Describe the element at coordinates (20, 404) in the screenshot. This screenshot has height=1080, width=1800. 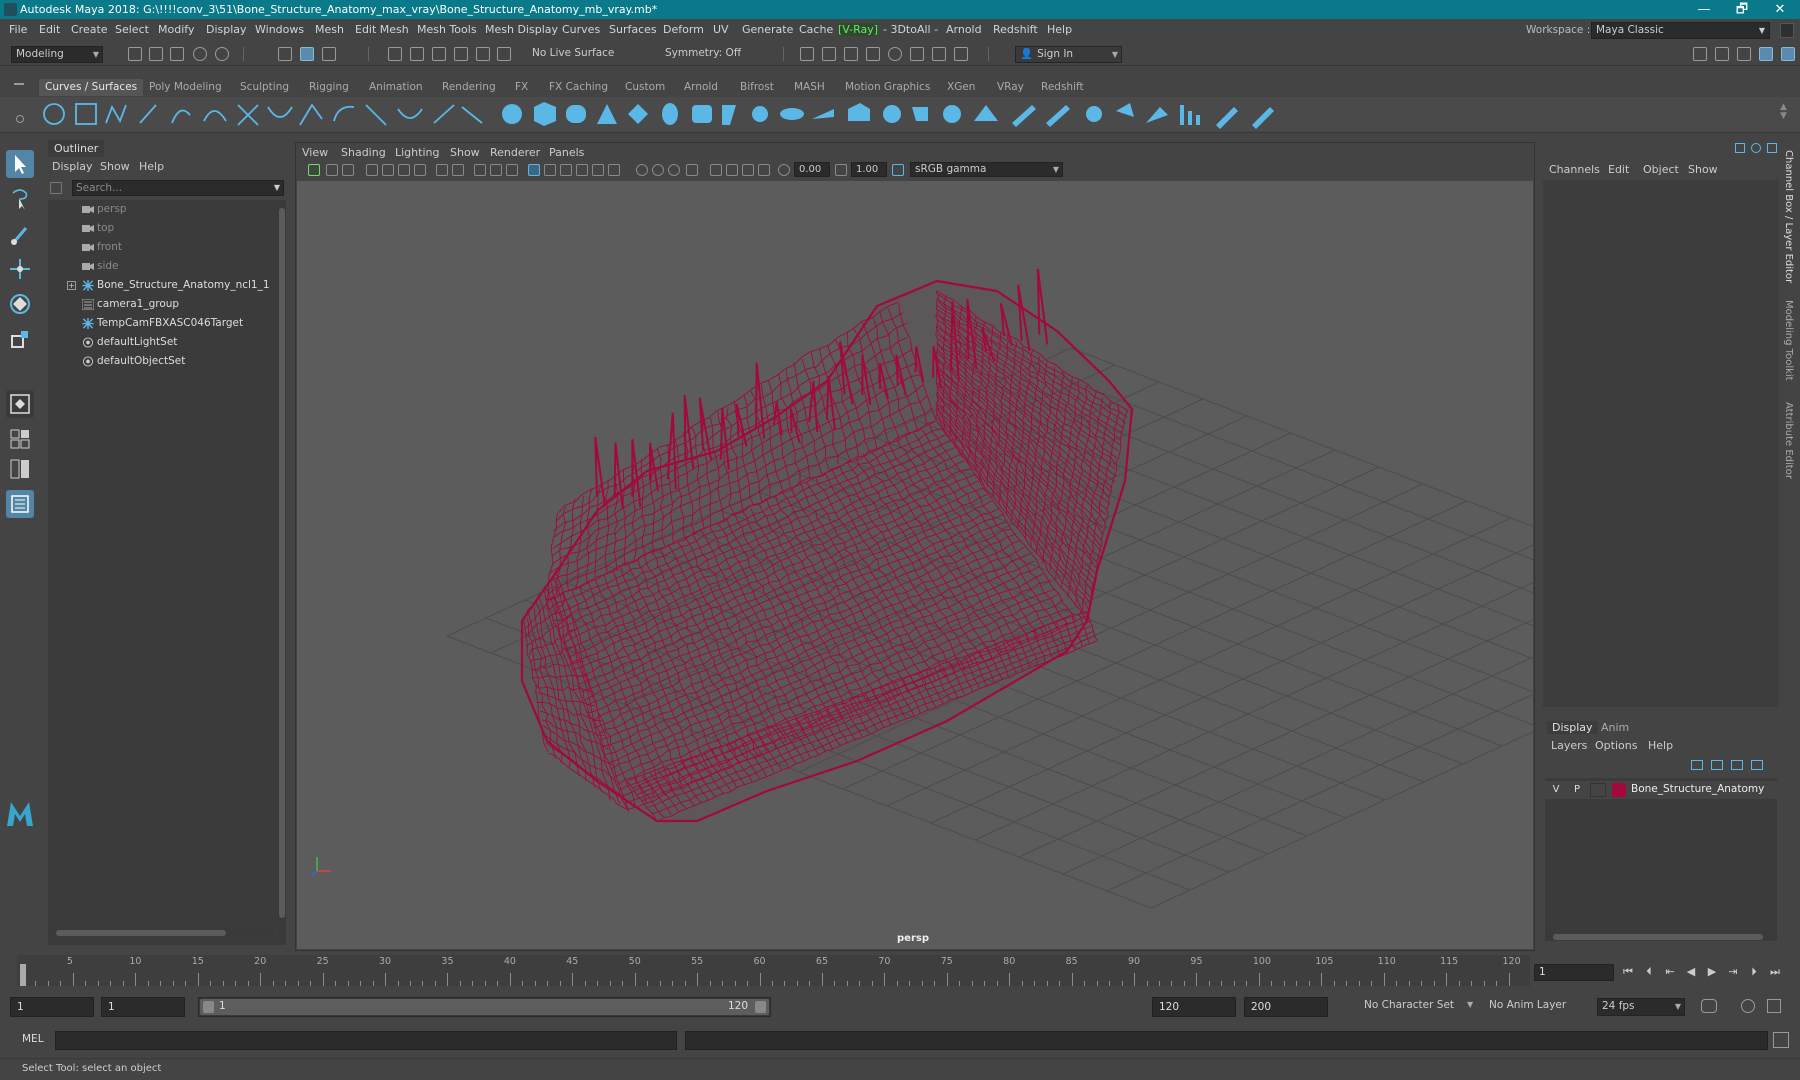
I see `single-perspective-layout-icon` at that location.